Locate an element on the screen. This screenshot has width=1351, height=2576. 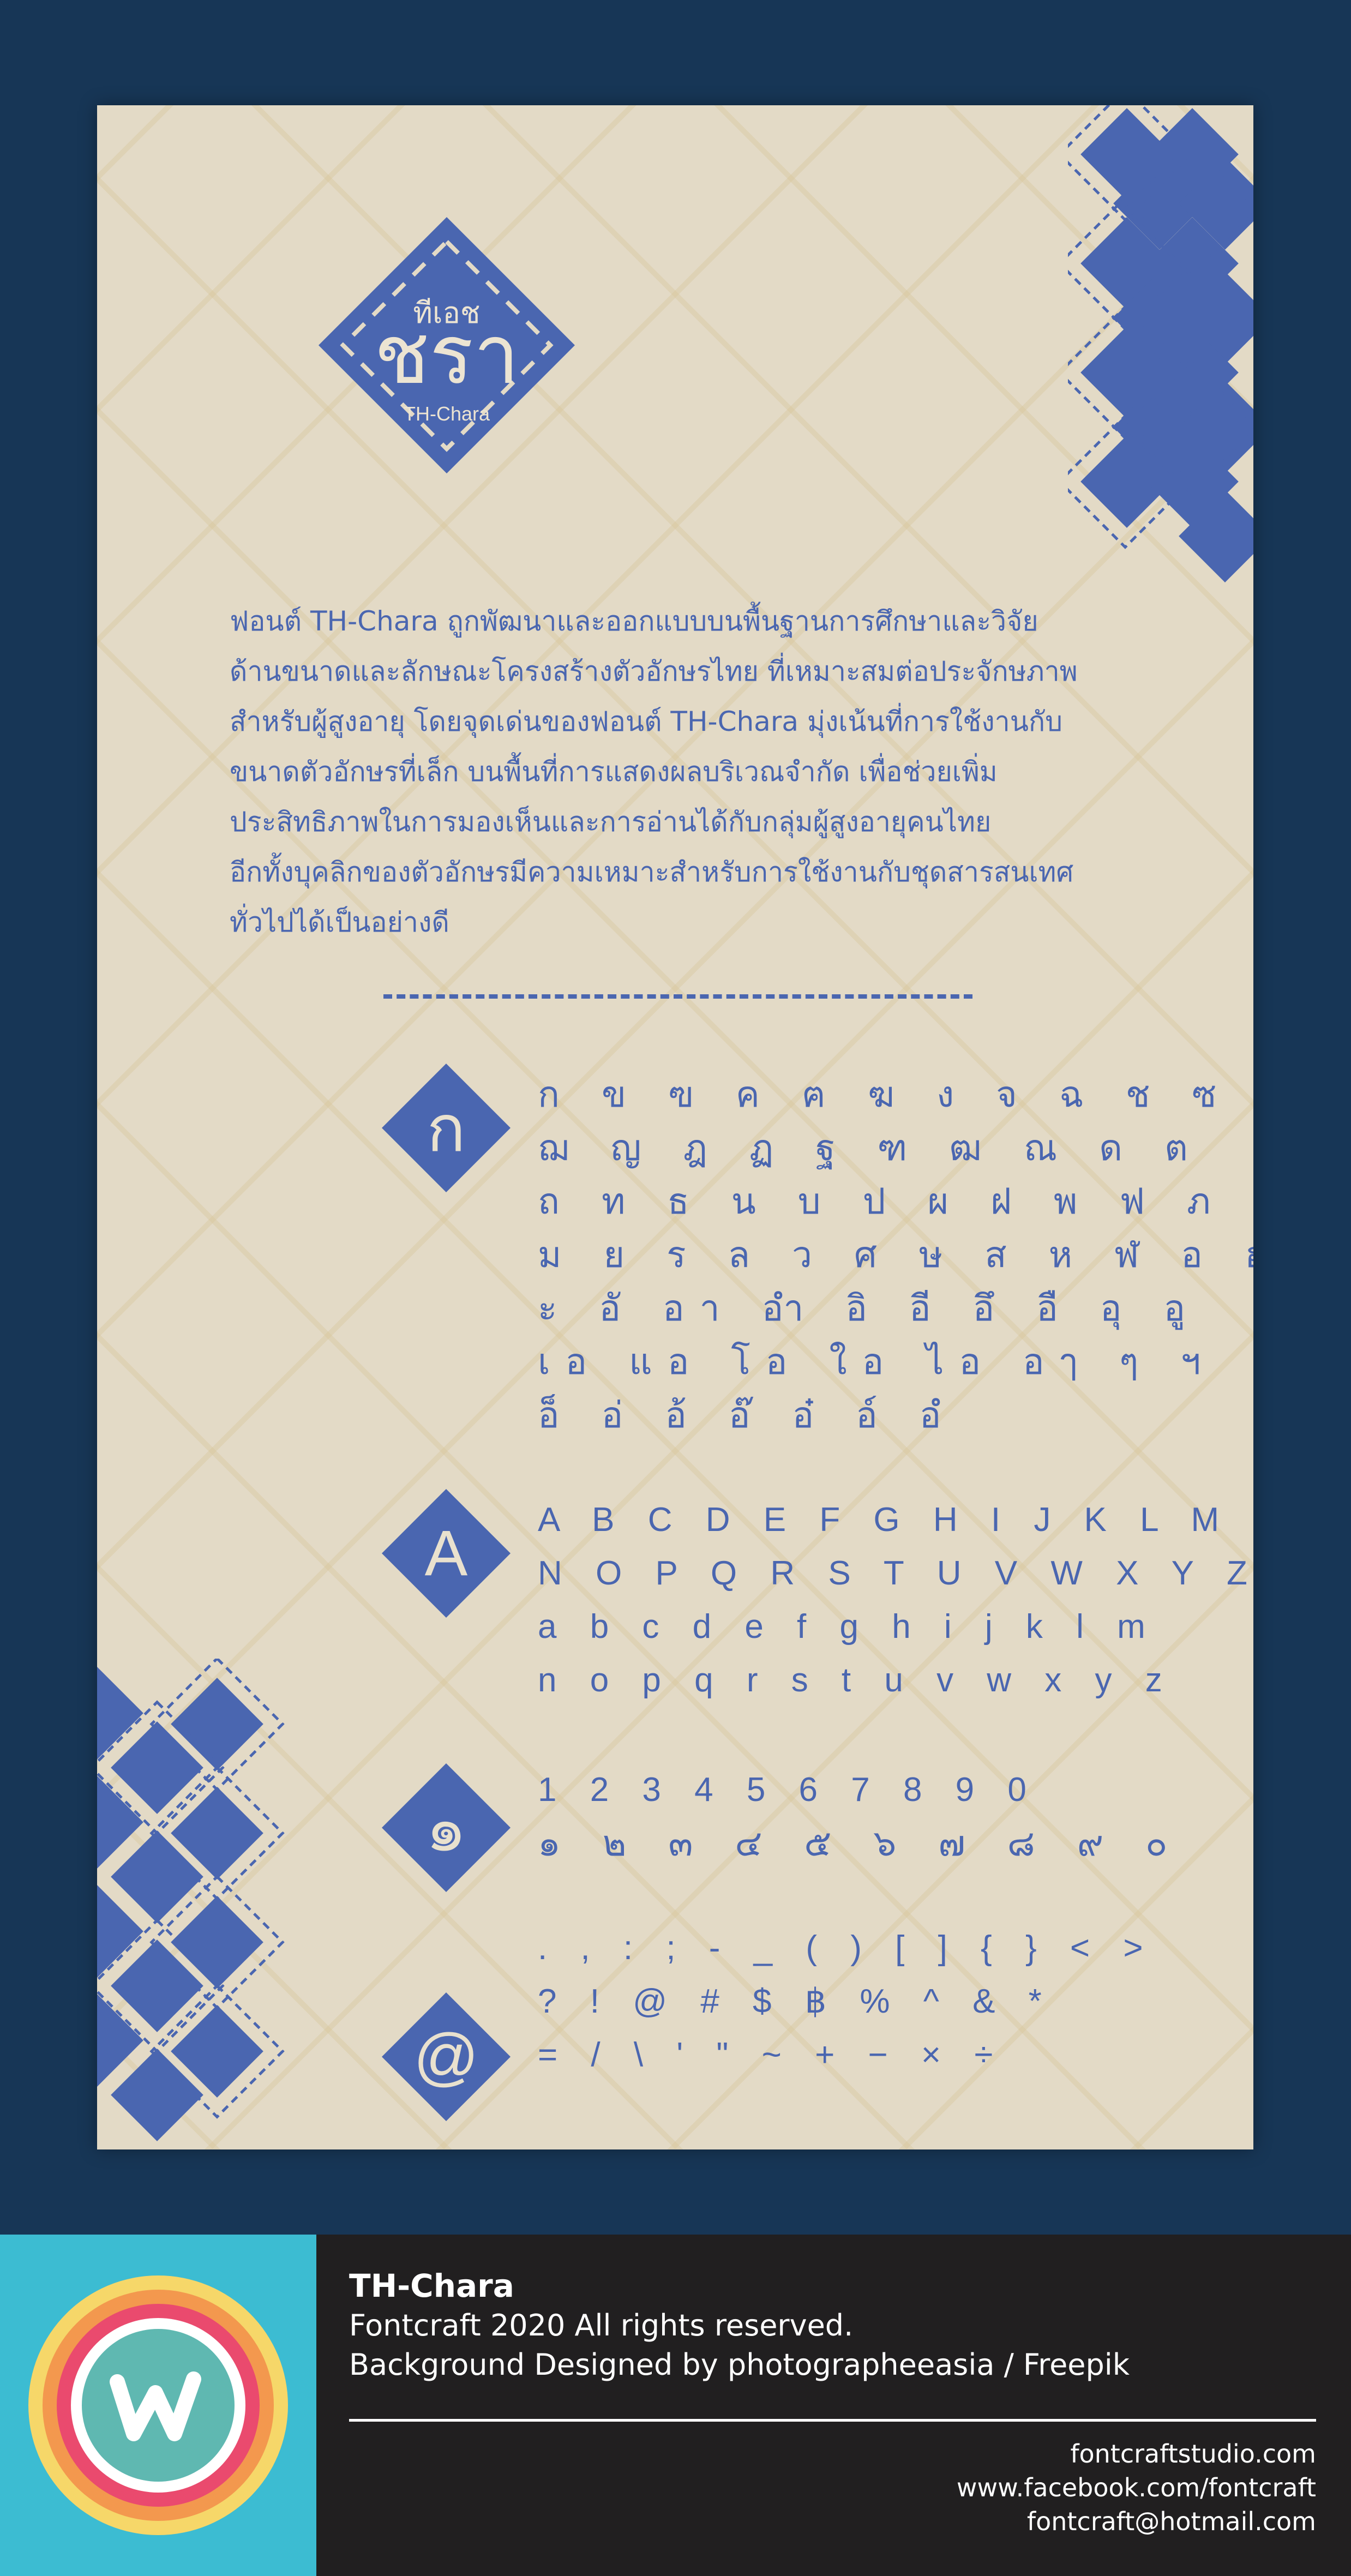
thai-glyph-line: ม ย ร ล ว ศ ษ ส ห ฬ อ ฮ is located at coordinates (895, 1255).